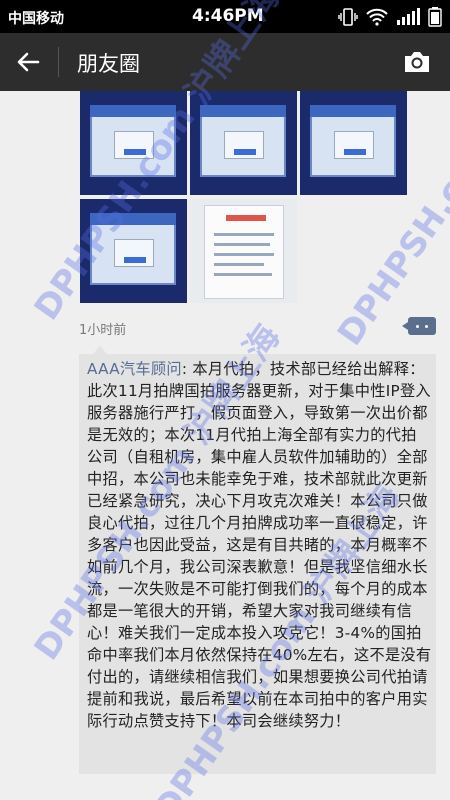  I want to click on camera-icon, so click(417, 62).